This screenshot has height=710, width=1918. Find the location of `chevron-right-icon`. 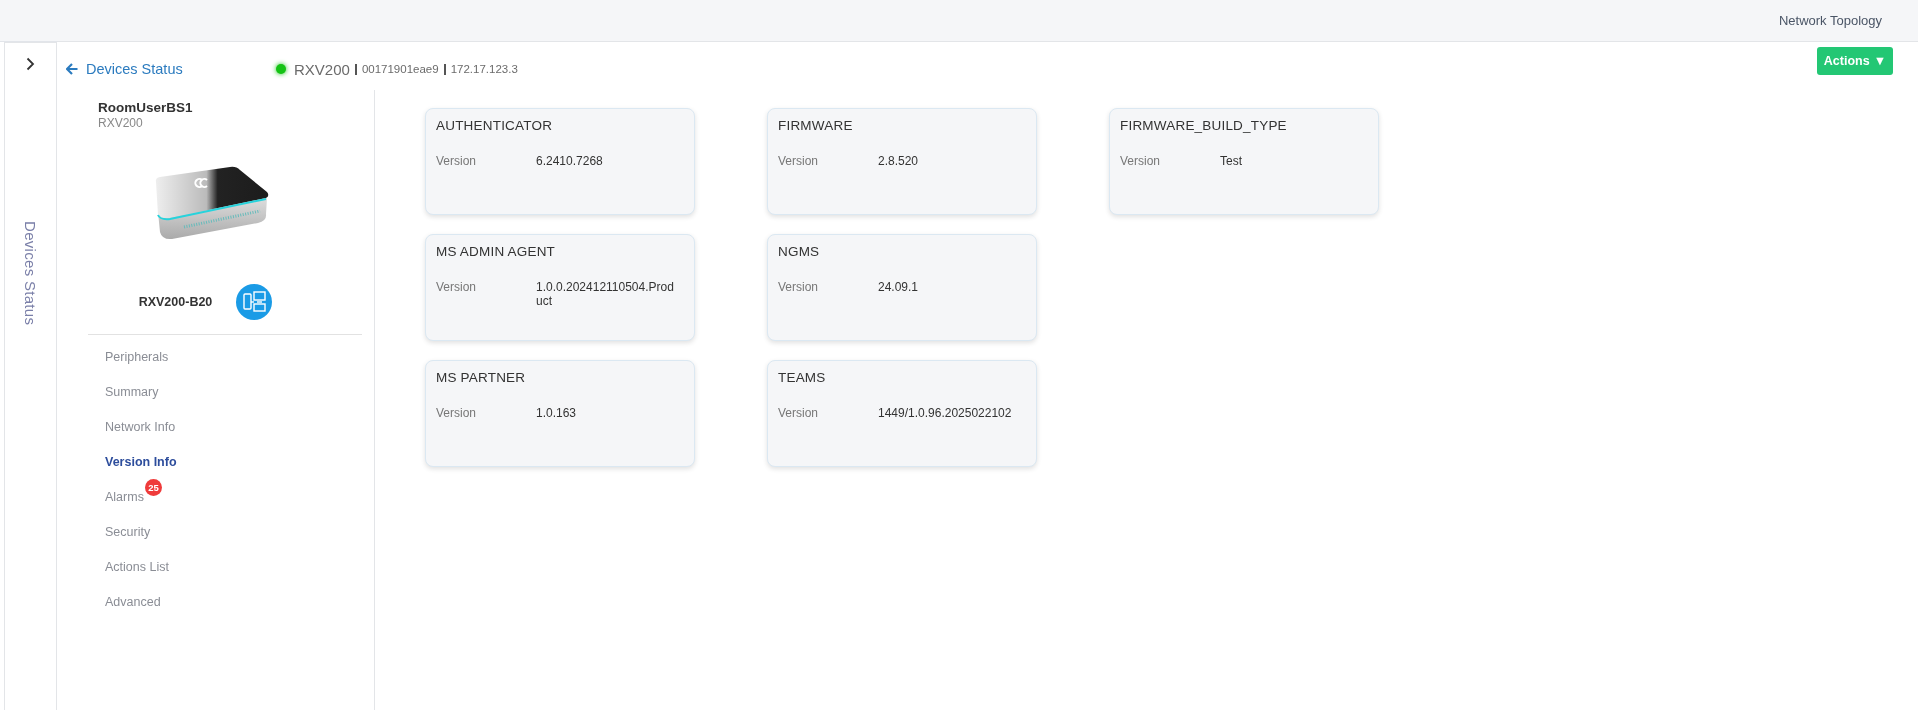

chevron-right-icon is located at coordinates (30, 64).